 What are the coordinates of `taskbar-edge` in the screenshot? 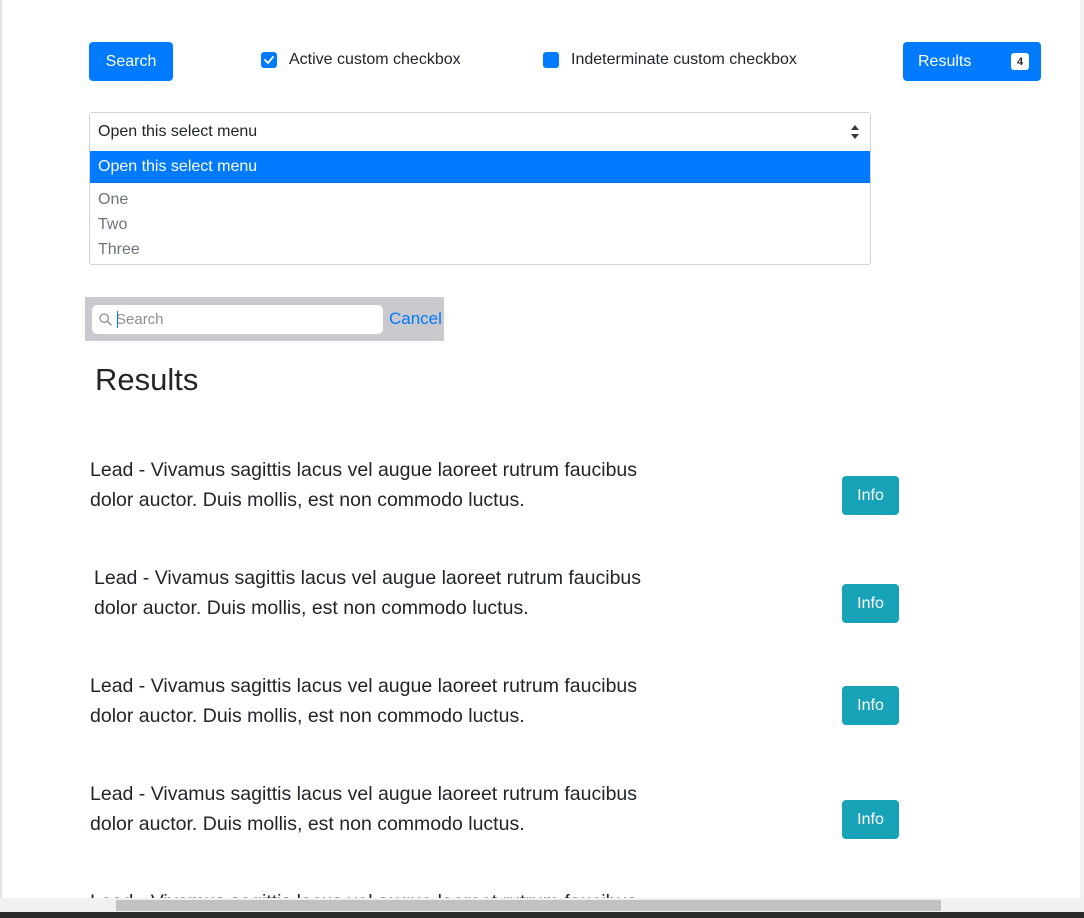 It's located at (542, 915).